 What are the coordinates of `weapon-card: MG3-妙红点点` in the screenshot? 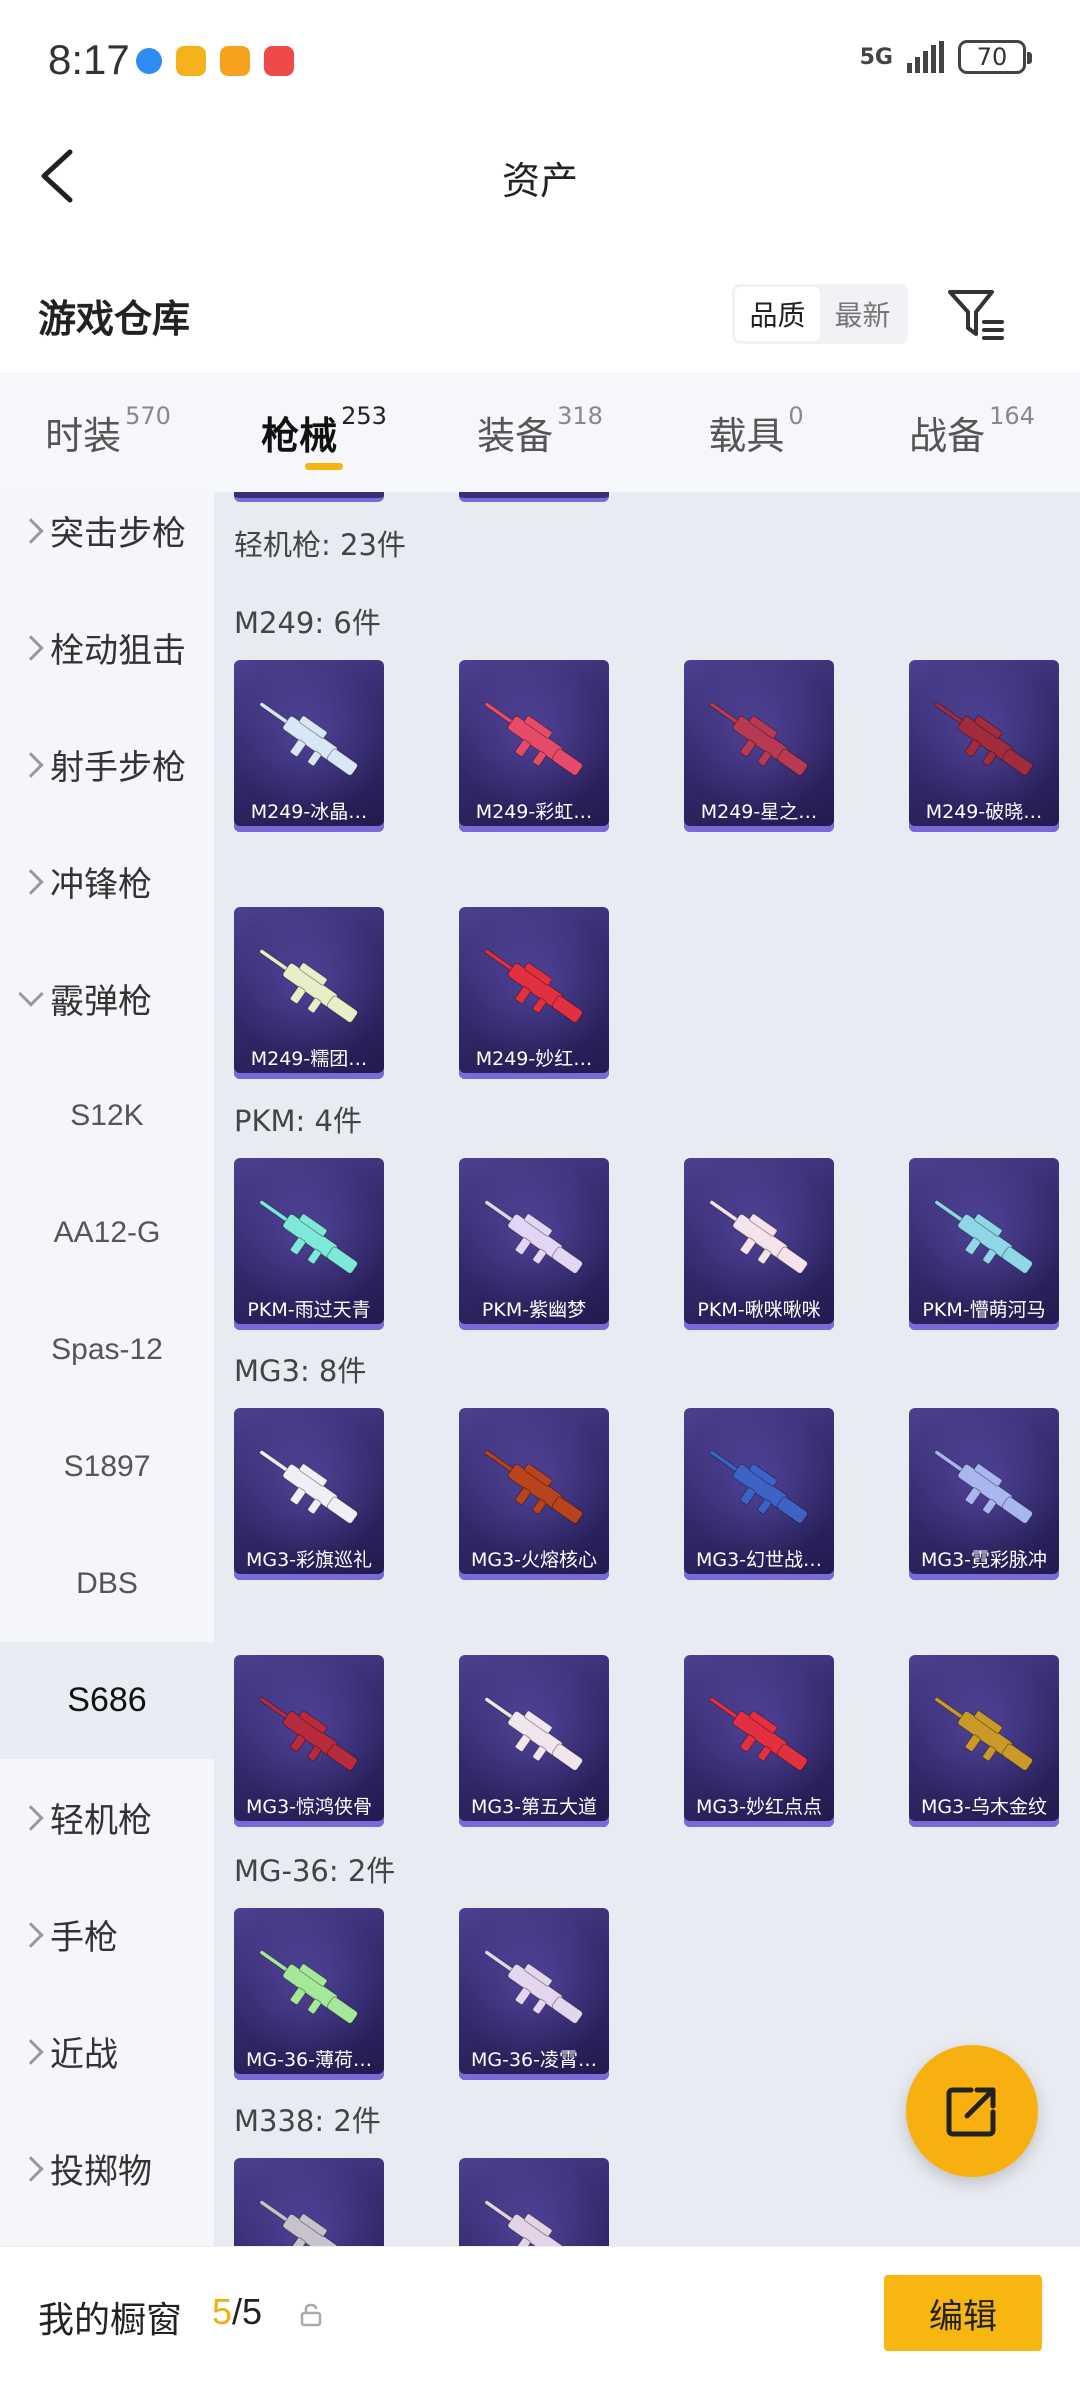 It's located at (759, 1741).